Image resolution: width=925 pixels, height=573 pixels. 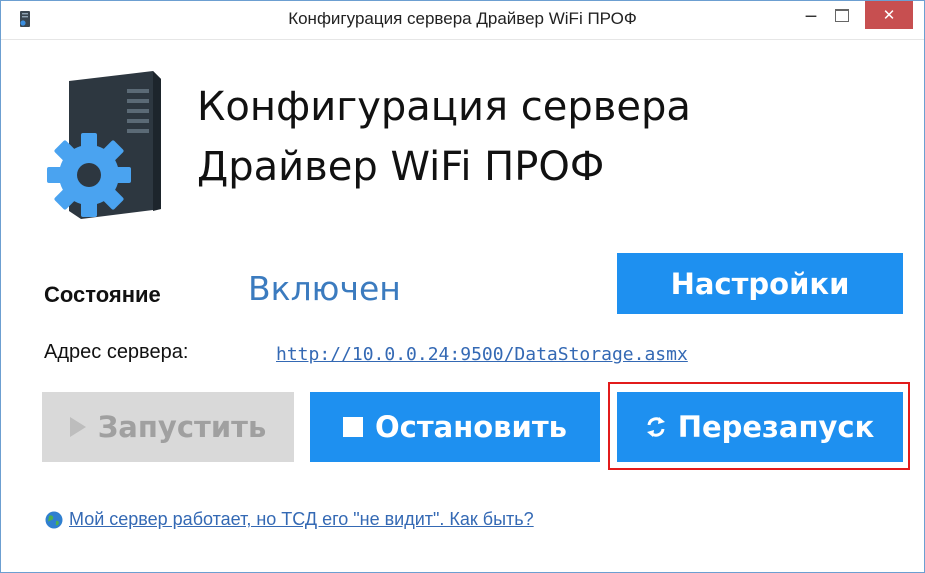 What do you see at coordinates (471, 427) in the screenshot?
I see `stop-button-label: Остановить` at bounding box center [471, 427].